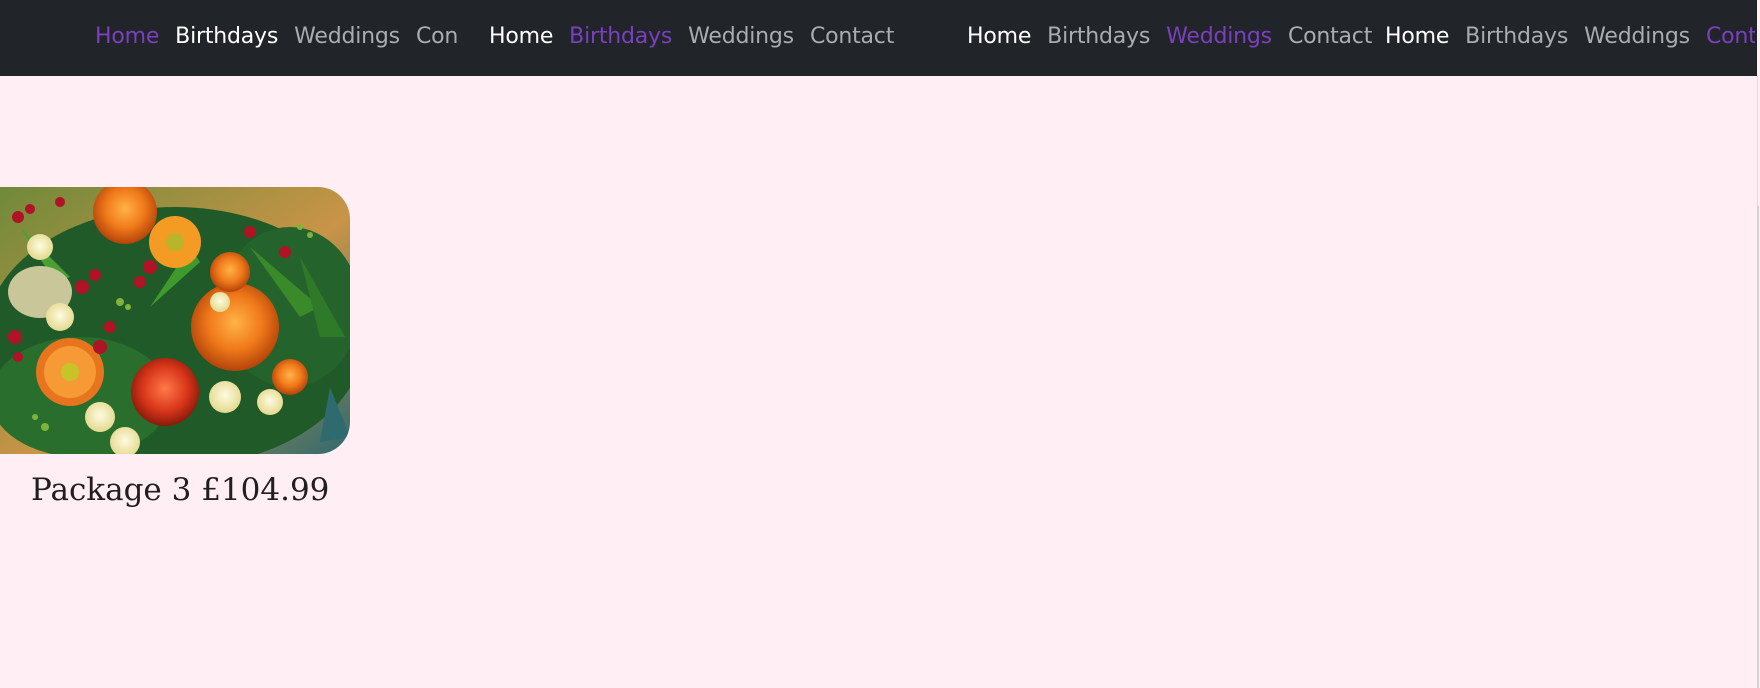  I want to click on scrollbar-track, so click(1758, 447).